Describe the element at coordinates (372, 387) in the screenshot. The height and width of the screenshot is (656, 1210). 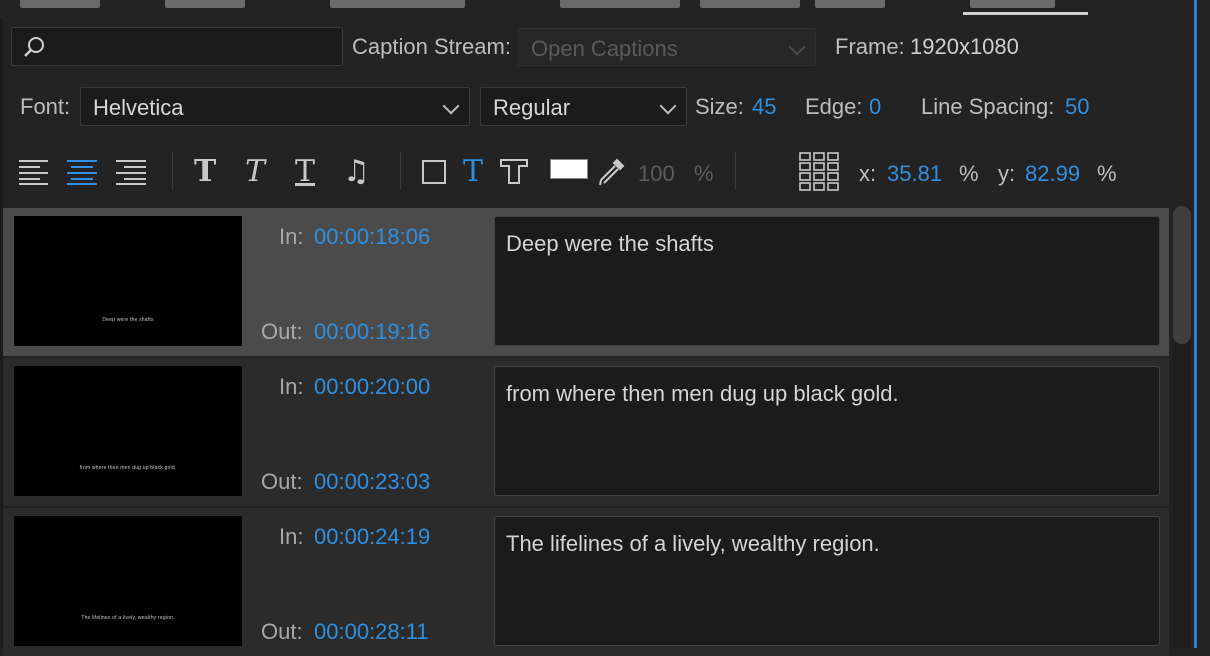
I see `in-timecode: 00:00:20:00` at that location.